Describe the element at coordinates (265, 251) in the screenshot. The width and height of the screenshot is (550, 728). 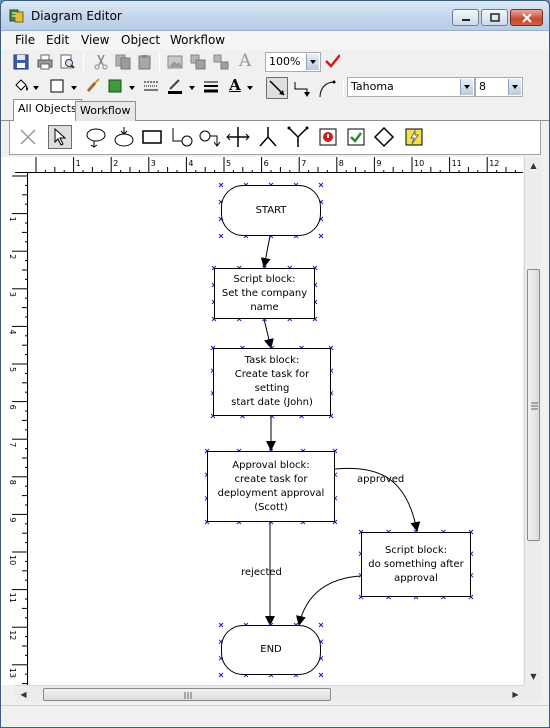
I see `edge-start-script1` at that location.